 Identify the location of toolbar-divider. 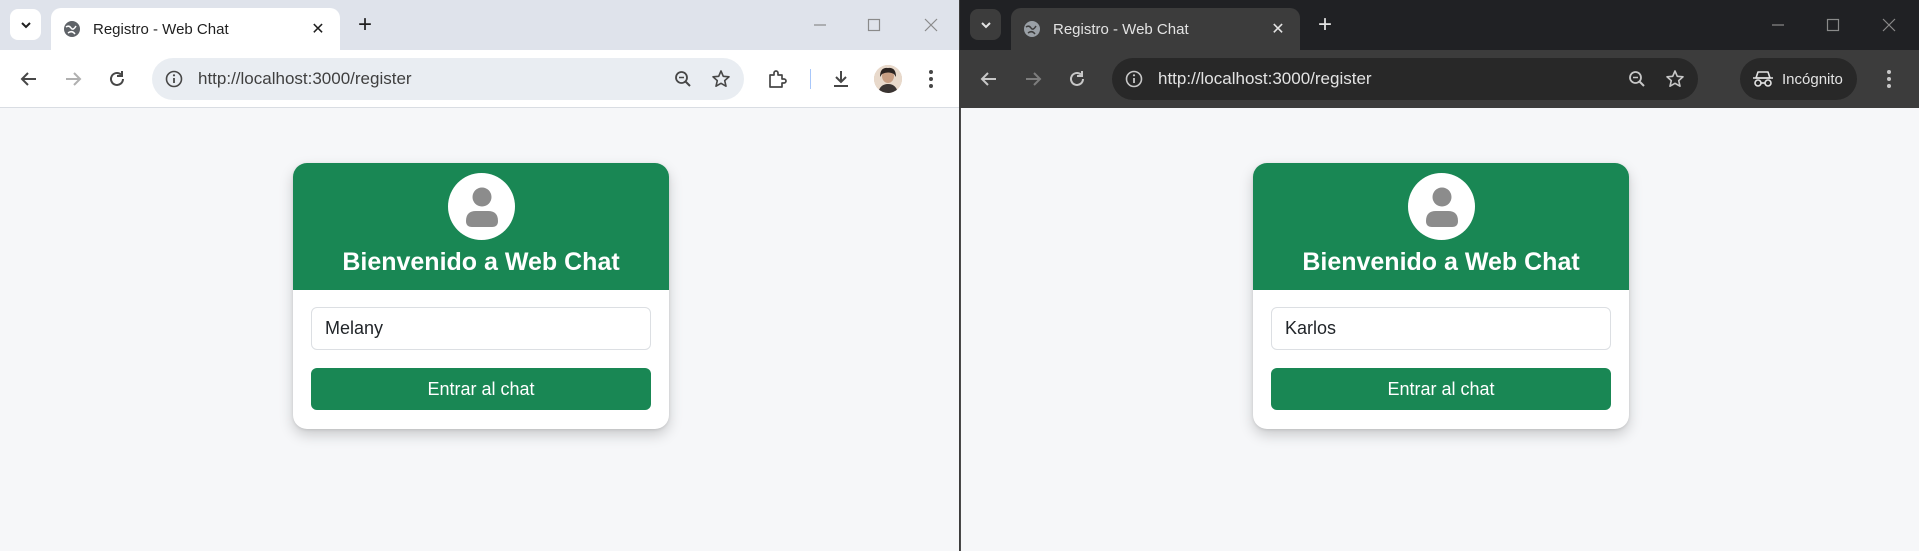
(810, 79).